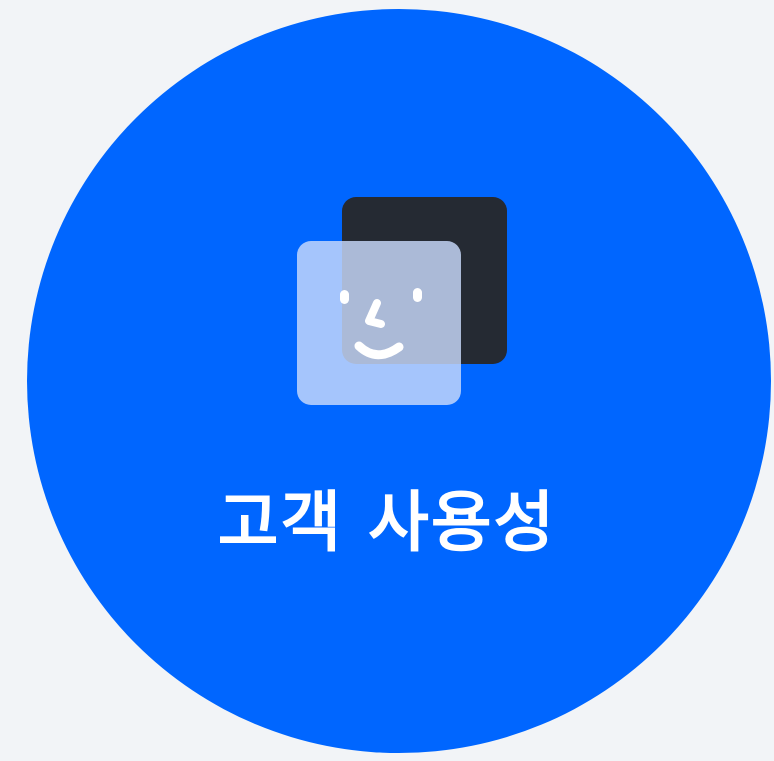 This screenshot has width=774, height=761. I want to click on right-eye-shape, so click(417, 295).